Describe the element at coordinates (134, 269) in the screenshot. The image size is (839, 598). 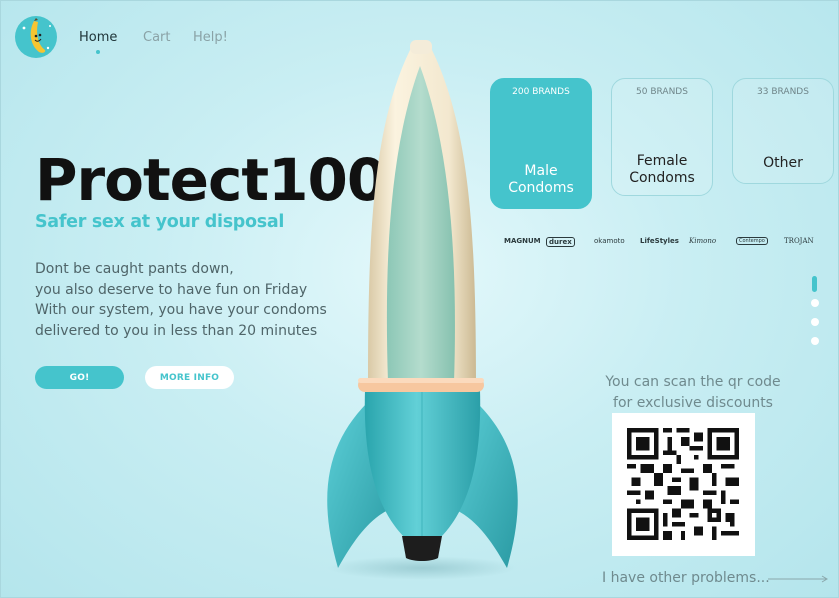
I see `hero-description-line: Dont be caught pants down,` at that location.